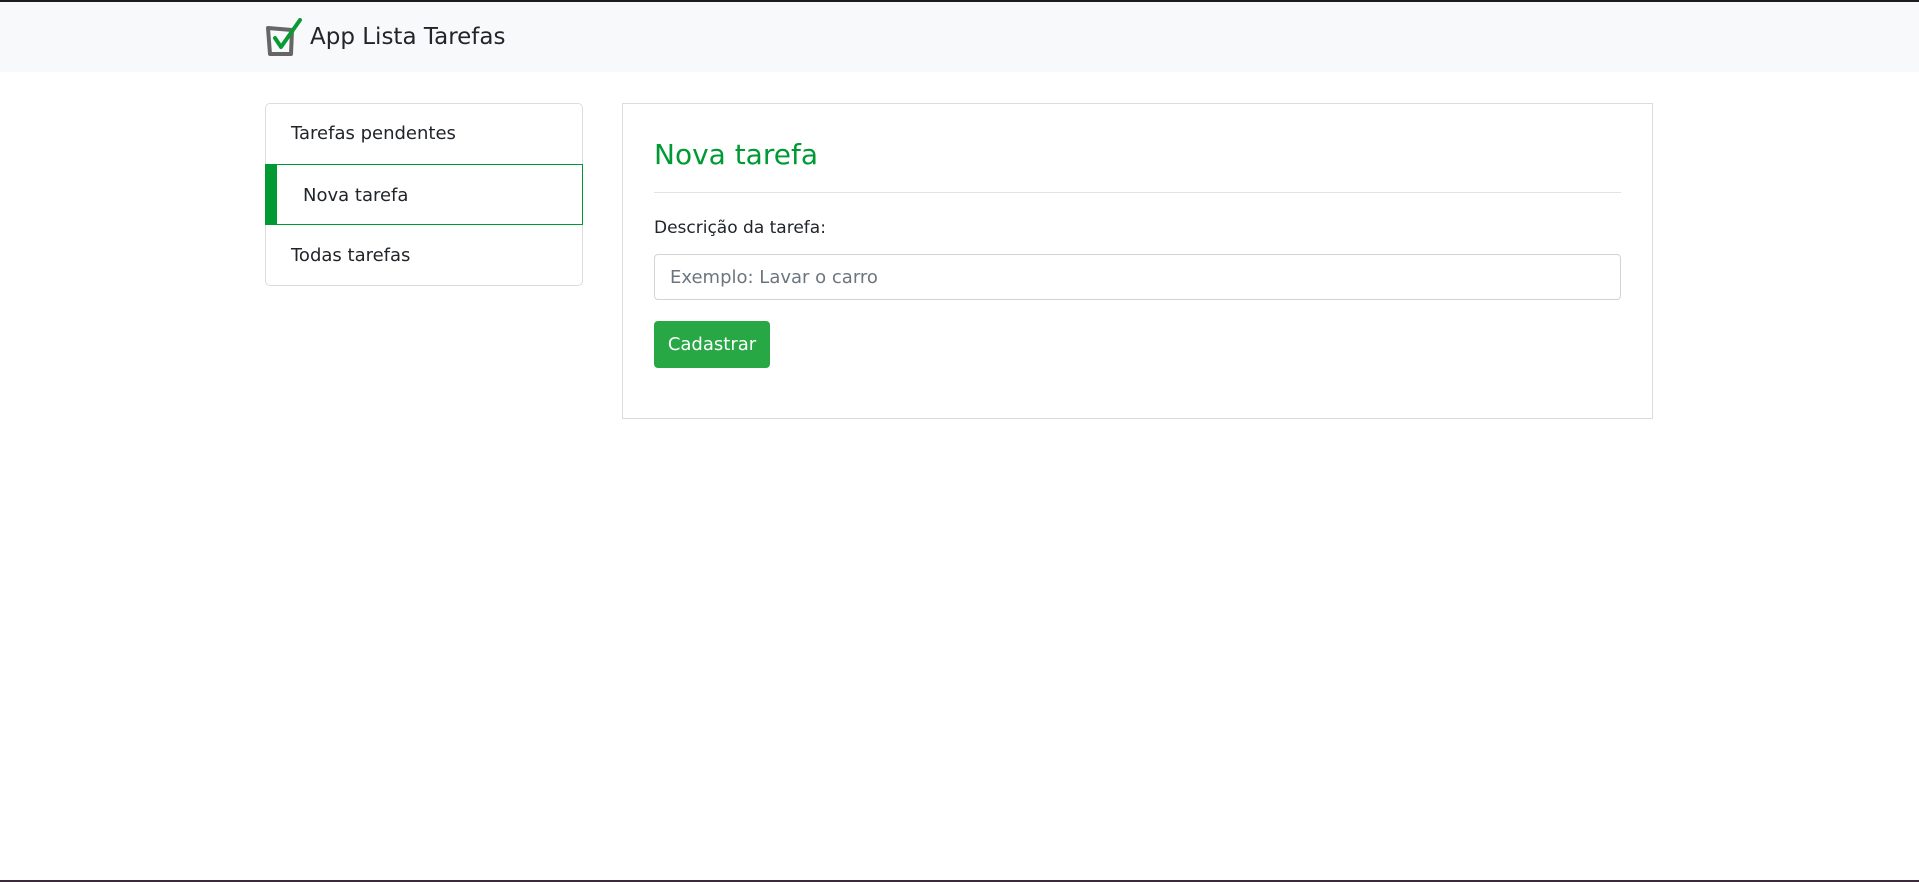  What do you see at coordinates (1137, 277) in the screenshot?
I see `task-description-input` at bounding box center [1137, 277].